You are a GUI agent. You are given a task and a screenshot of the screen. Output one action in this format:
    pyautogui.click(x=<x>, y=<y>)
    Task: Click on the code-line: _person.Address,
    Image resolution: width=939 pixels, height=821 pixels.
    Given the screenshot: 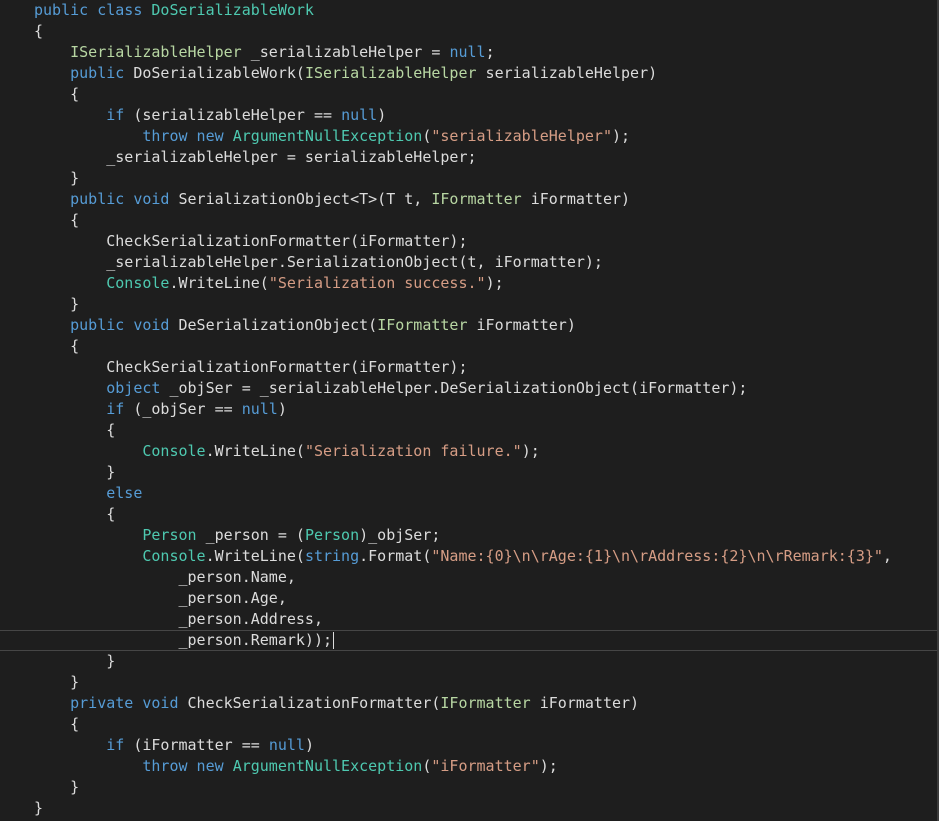 What is the action you would take?
    pyautogui.click(x=468, y=619)
    